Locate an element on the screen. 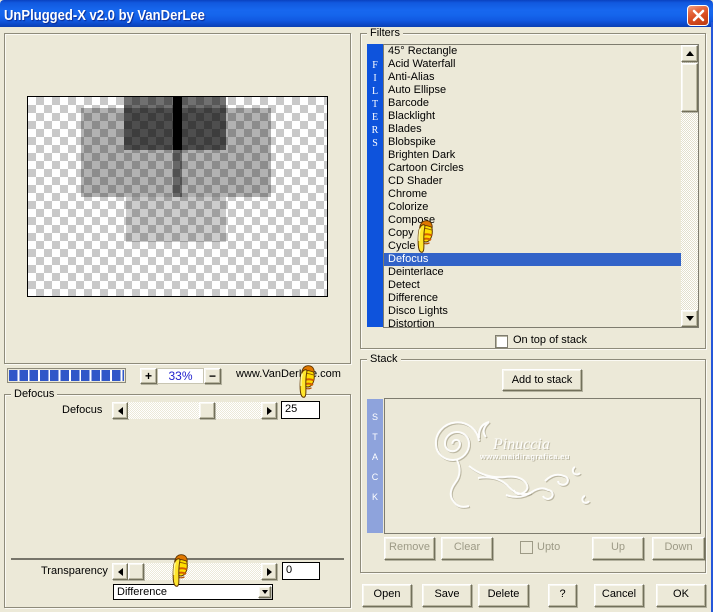 This screenshot has width=713, height=612. svg-text: Pinuccia is located at coordinates (521, 444).